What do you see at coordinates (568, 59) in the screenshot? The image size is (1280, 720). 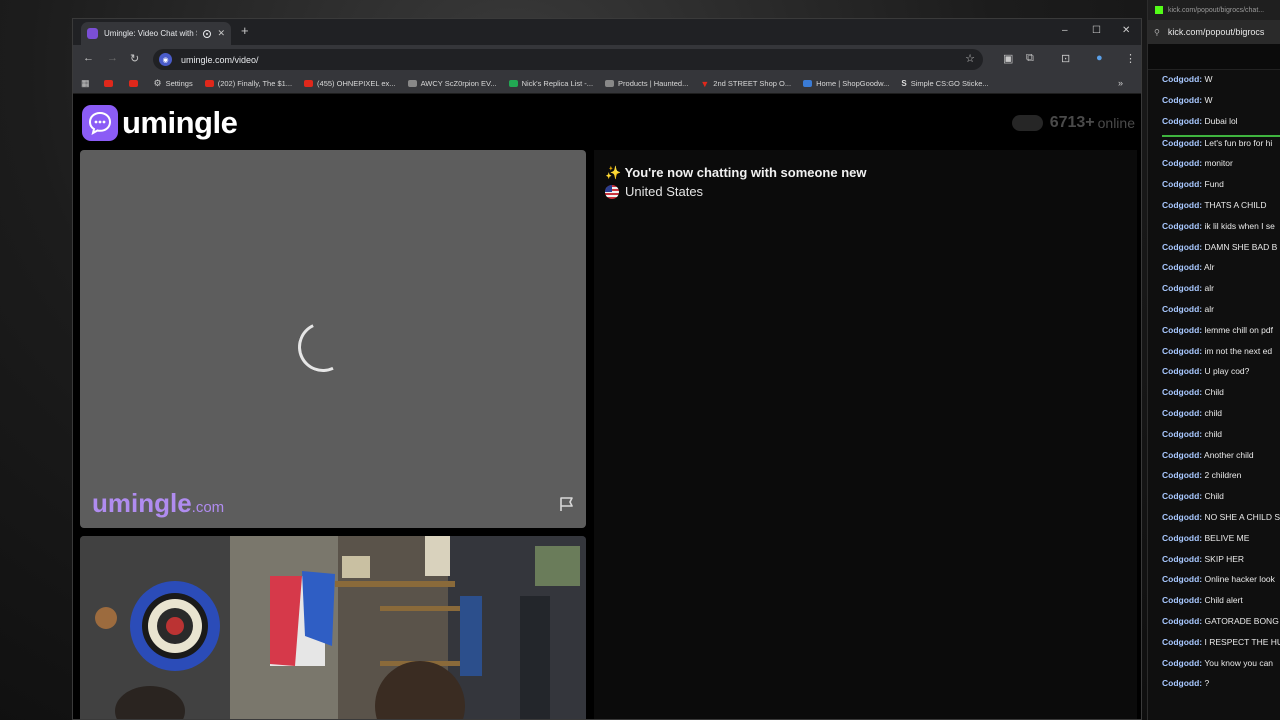 I see `address-bar: ◉ umingle.com/video/ ☆` at bounding box center [568, 59].